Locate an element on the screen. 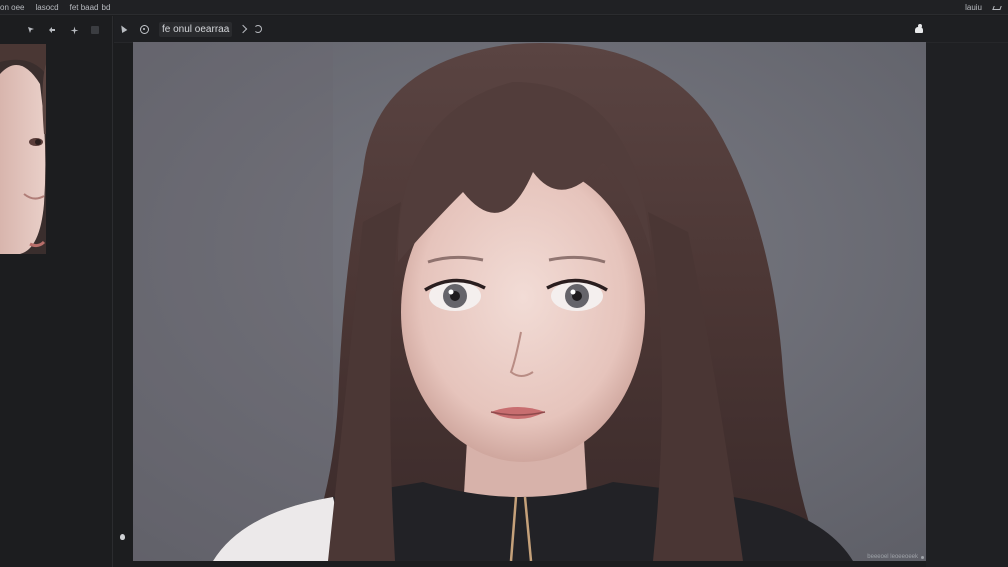 The height and width of the screenshot is (567, 1008). right-gutter is located at coordinates (967, 305).